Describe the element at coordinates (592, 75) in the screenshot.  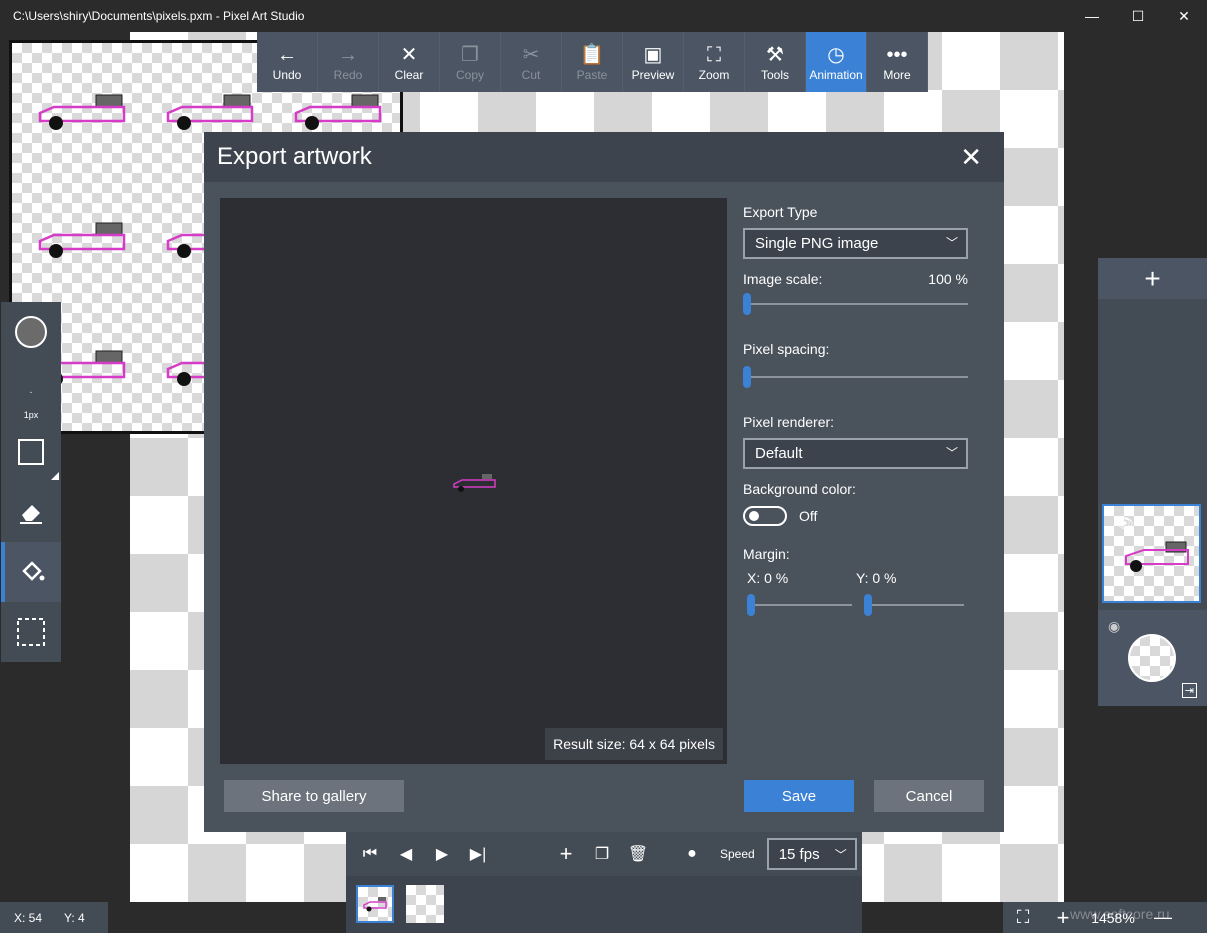
I see `toolbar-label: Paste` at that location.